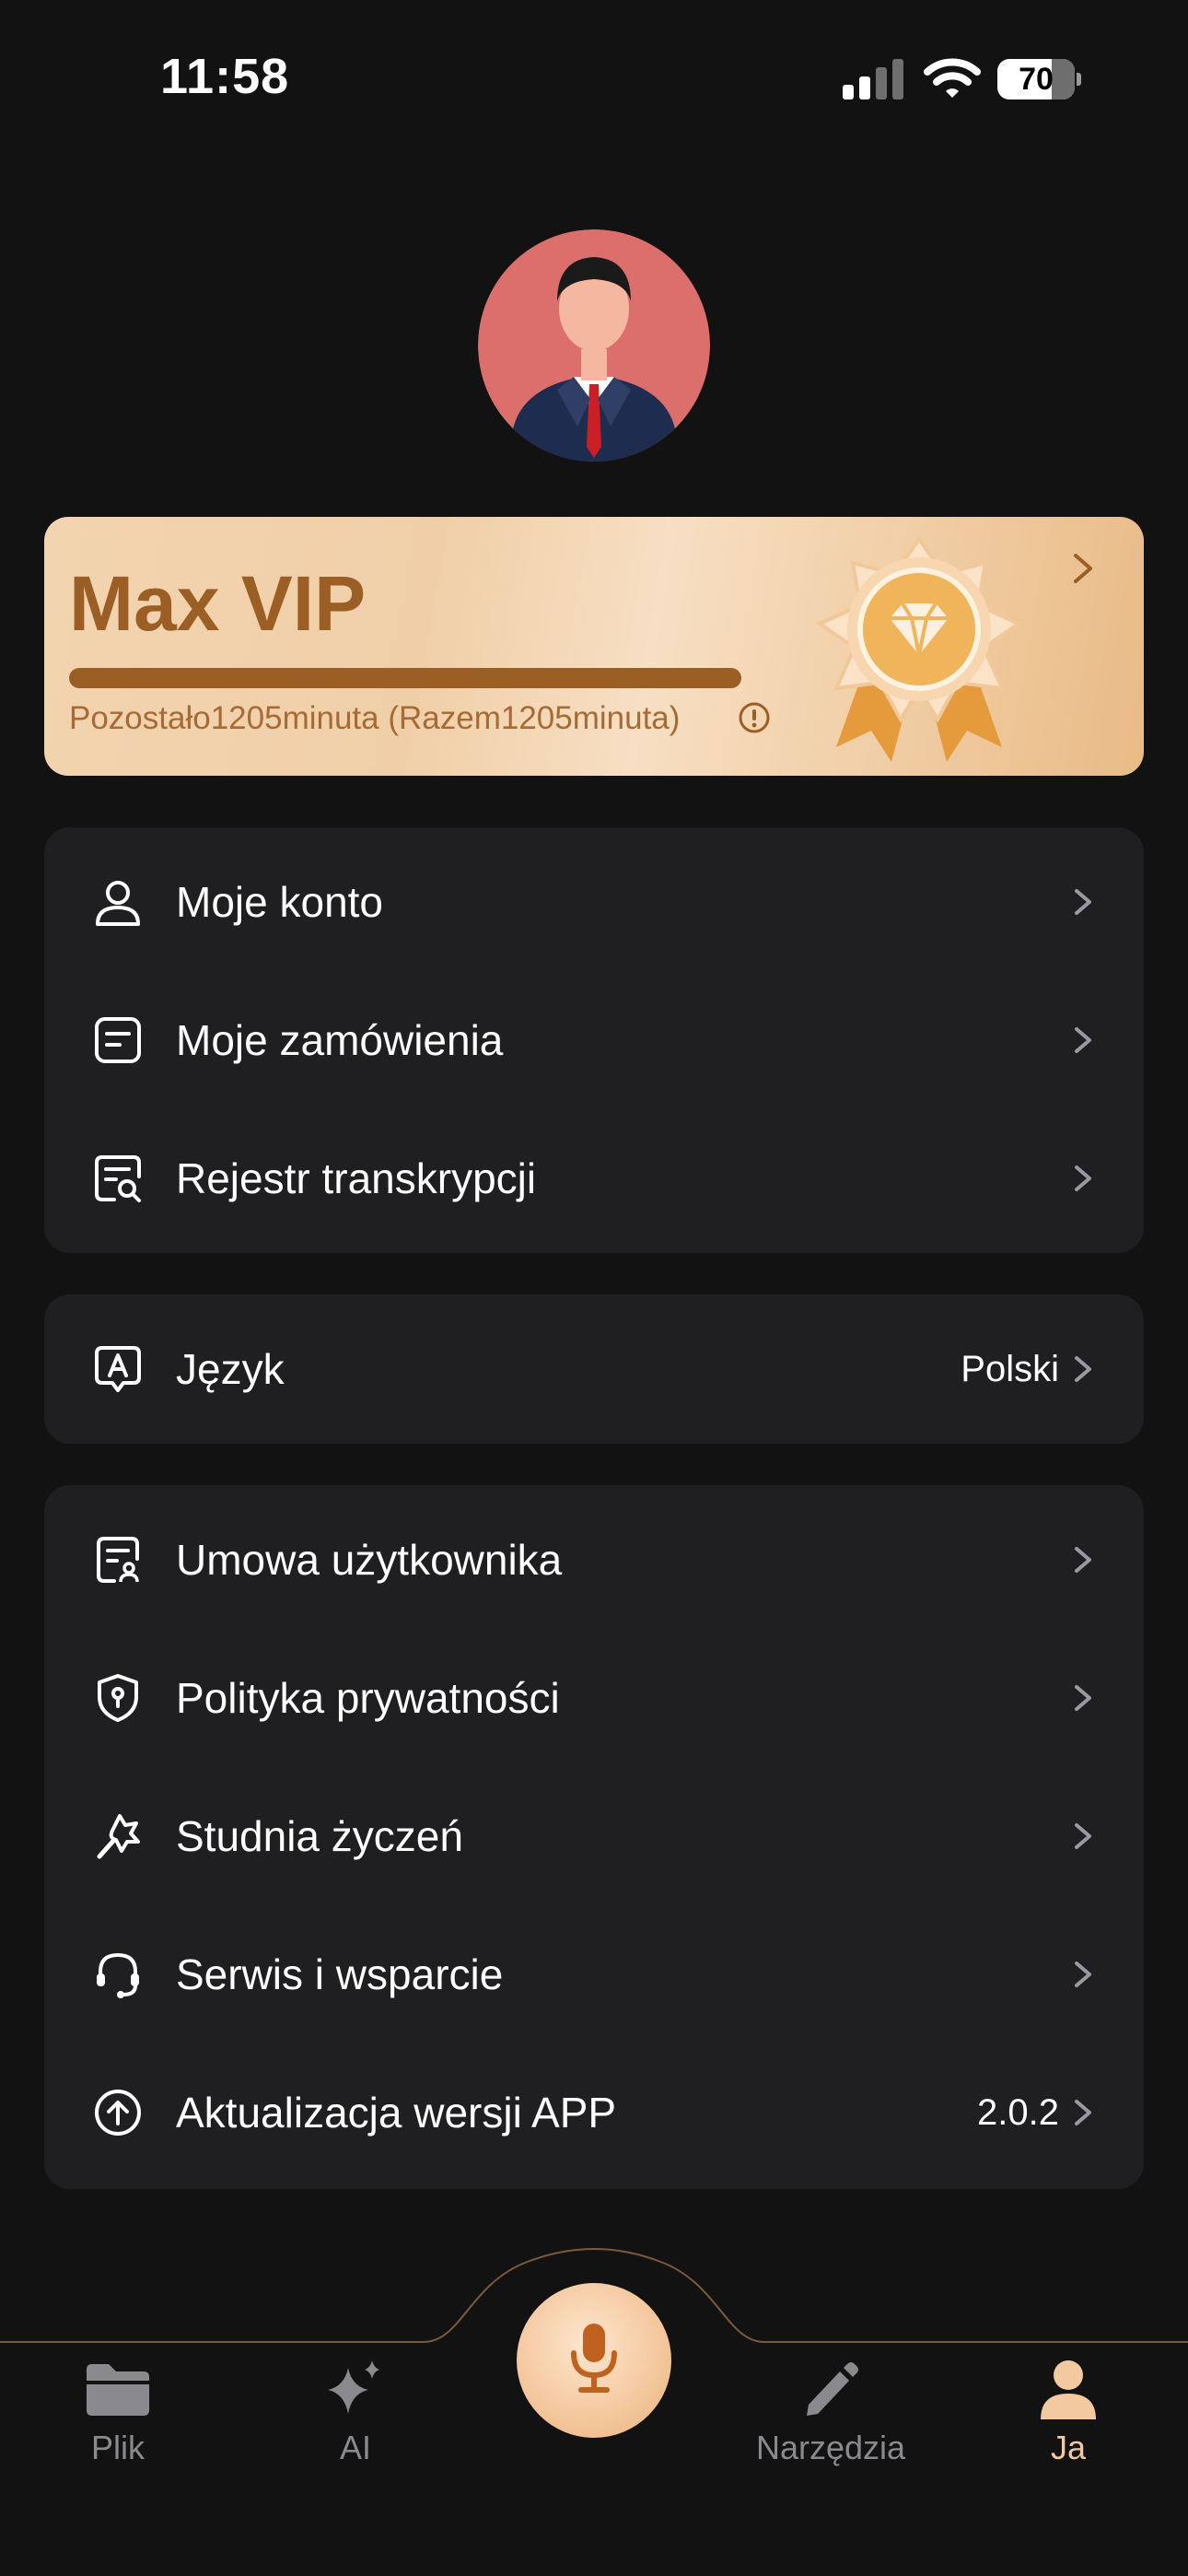 This screenshot has width=1188, height=2576. I want to click on menu-item-transcript-history: Rejestr transkrypcji, so click(594, 1178).